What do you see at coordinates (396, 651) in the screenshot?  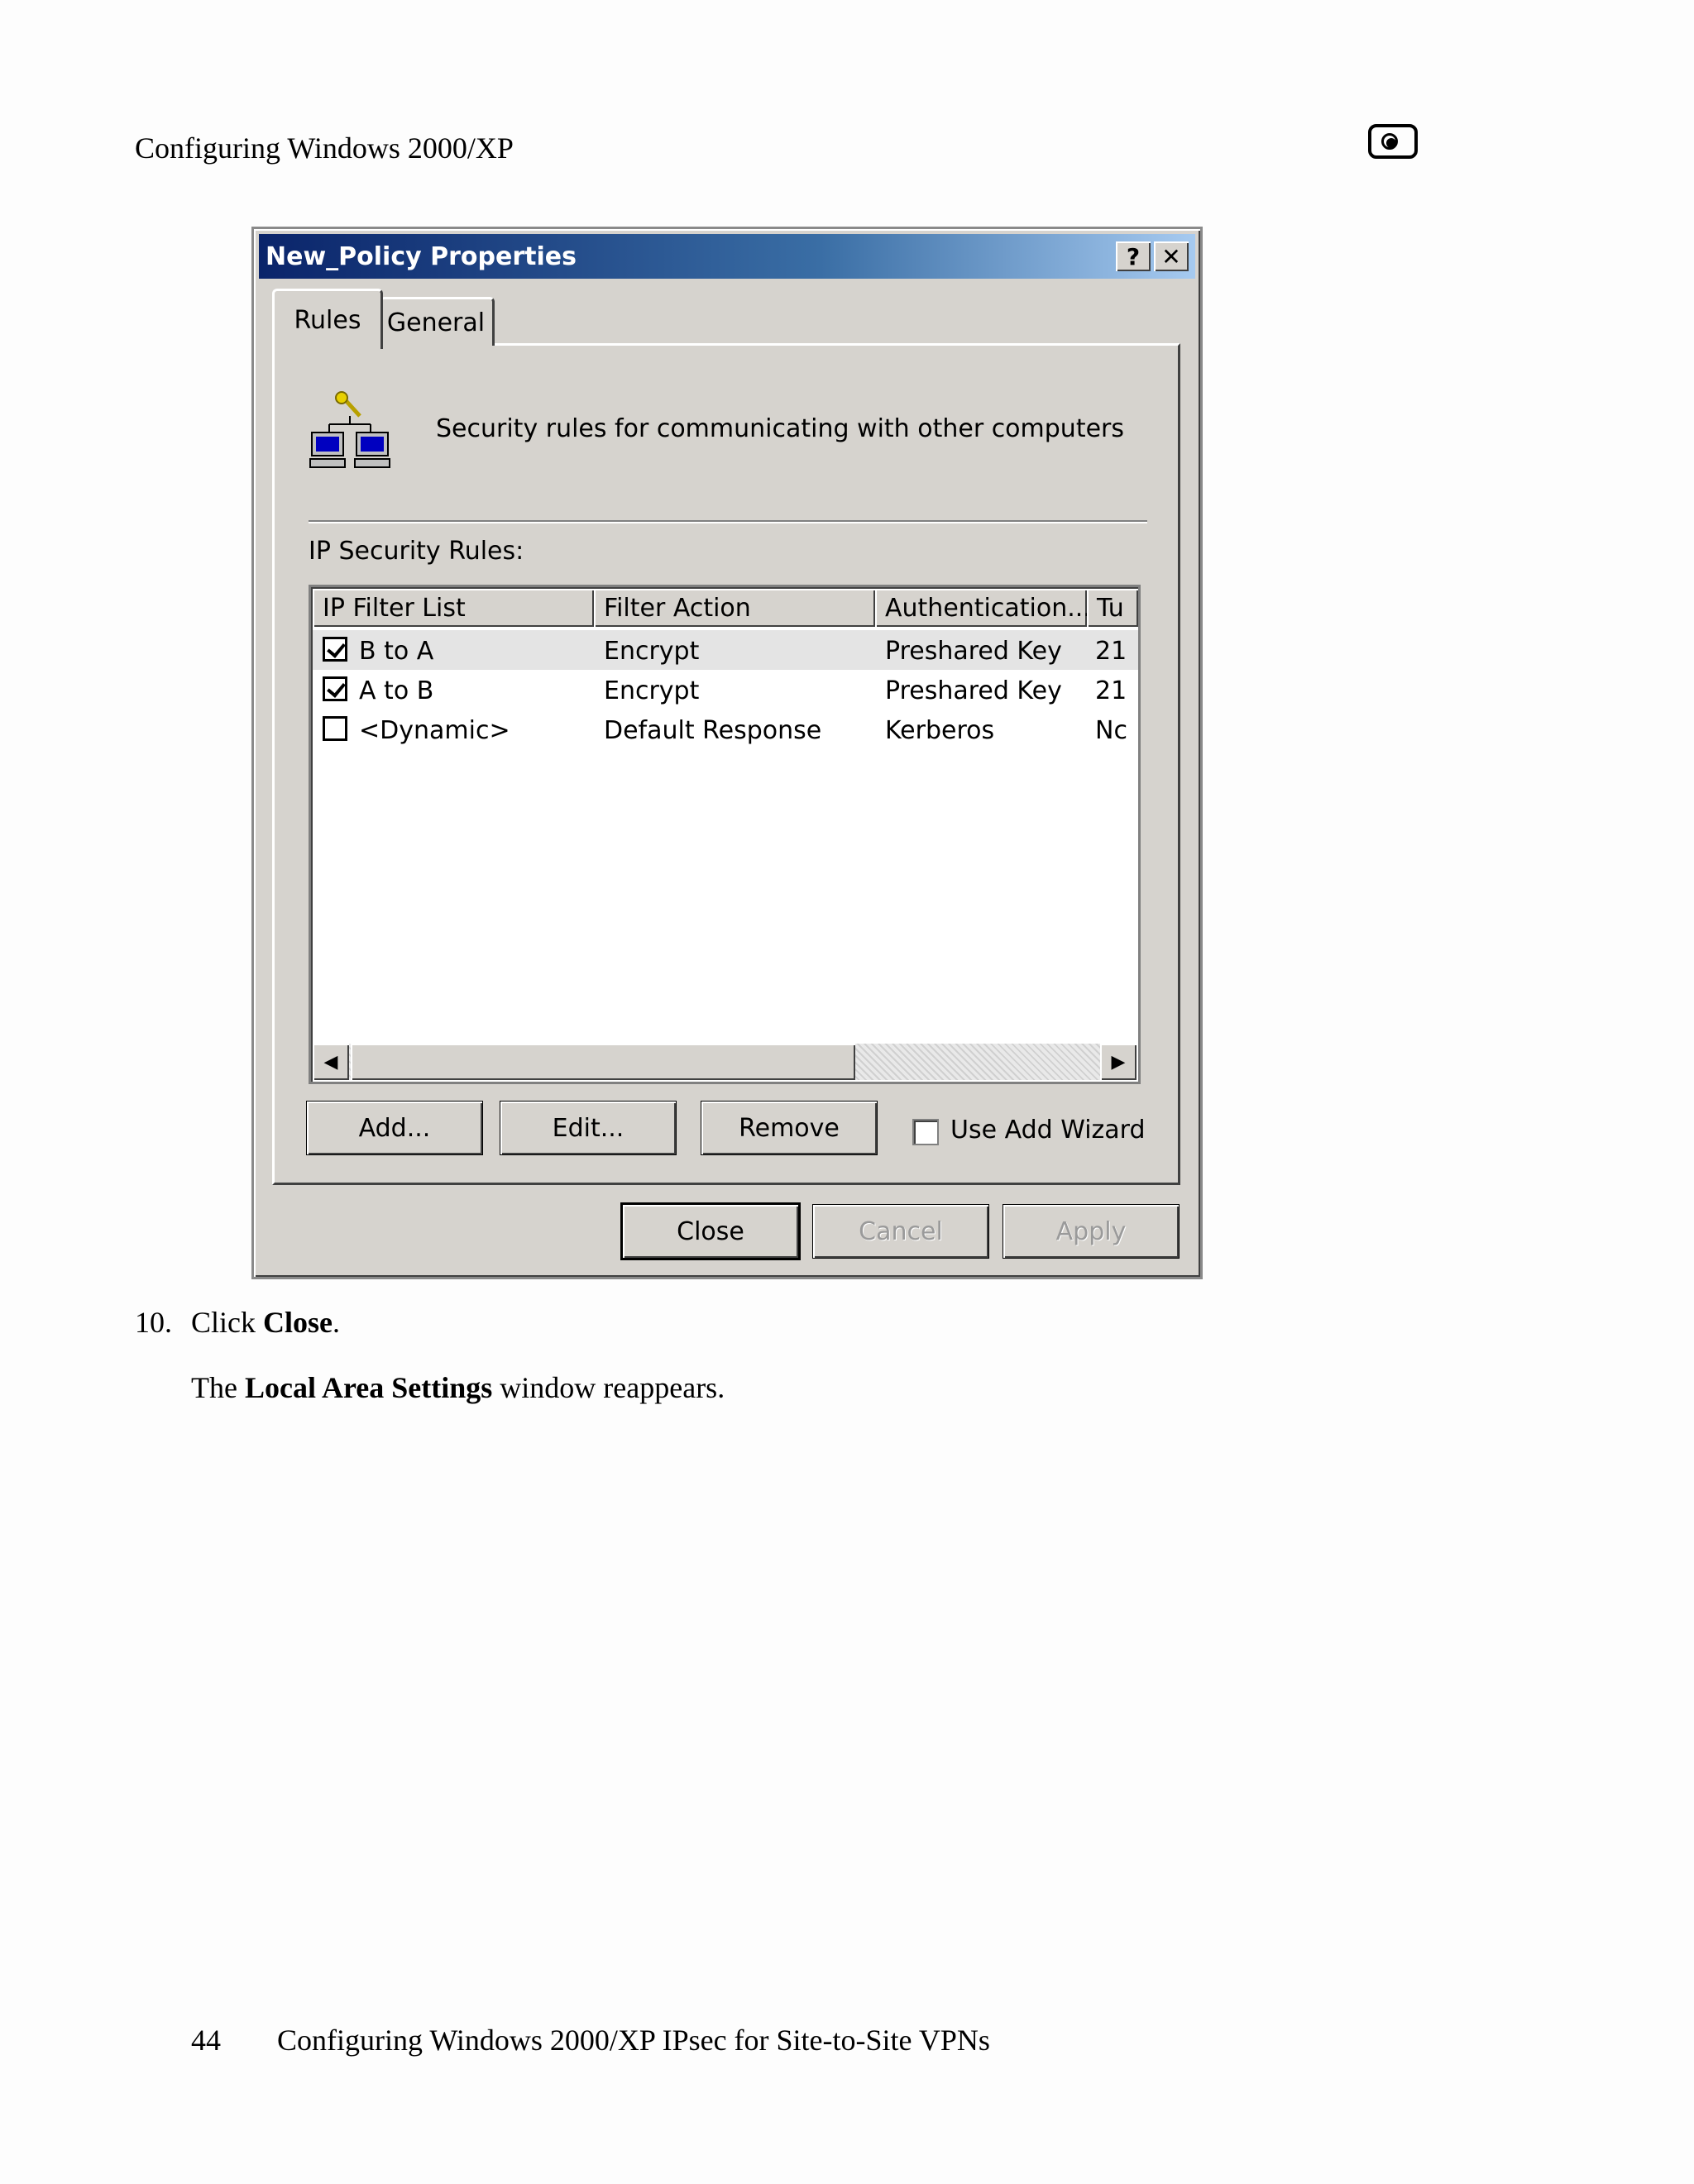 I see `cell-filter-list: B to A` at bounding box center [396, 651].